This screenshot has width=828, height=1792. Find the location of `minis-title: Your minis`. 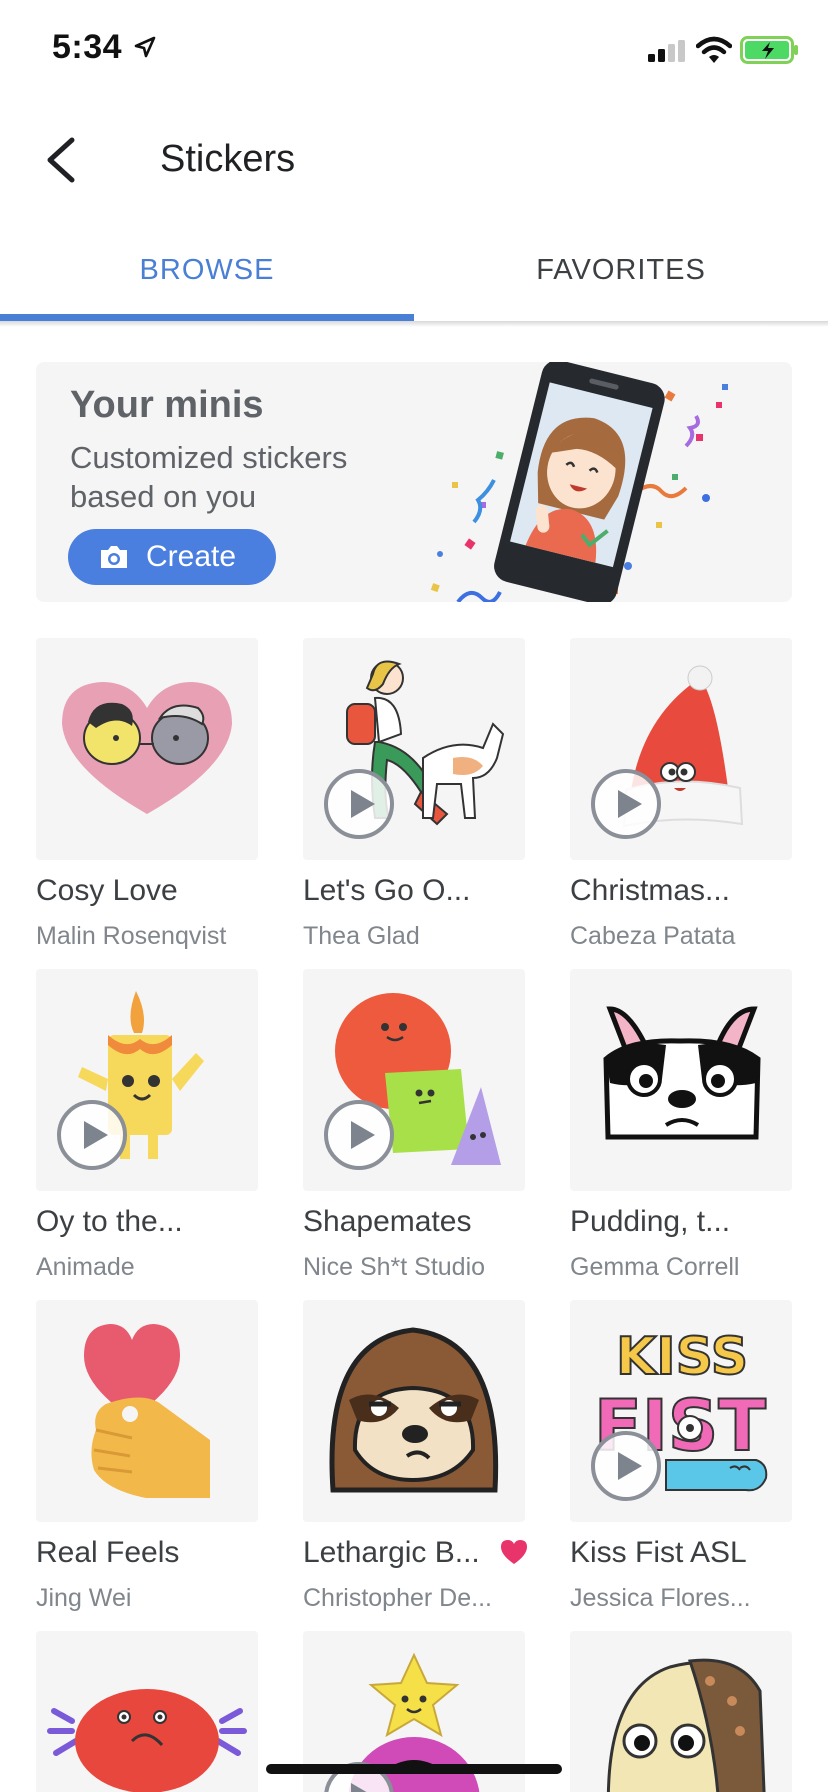

minis-title: Your minis is located at coordinates (167, 405).